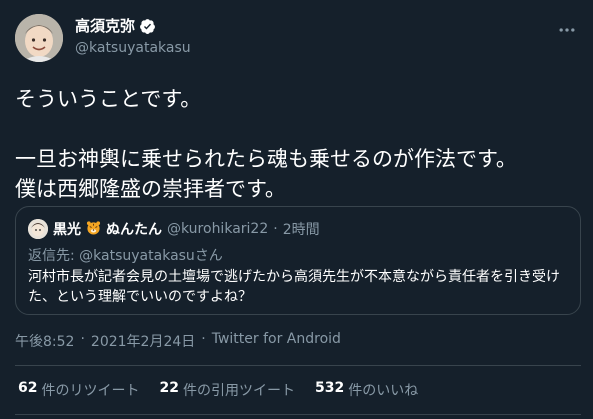 Image resolution: width=593 pixels, height=419 pixels. What do you see at coordinates (298, 37) in the screenshot?
I see `tweet-header: 高須克弥 @katsuyatakasu` at bounding box center [298, 37].